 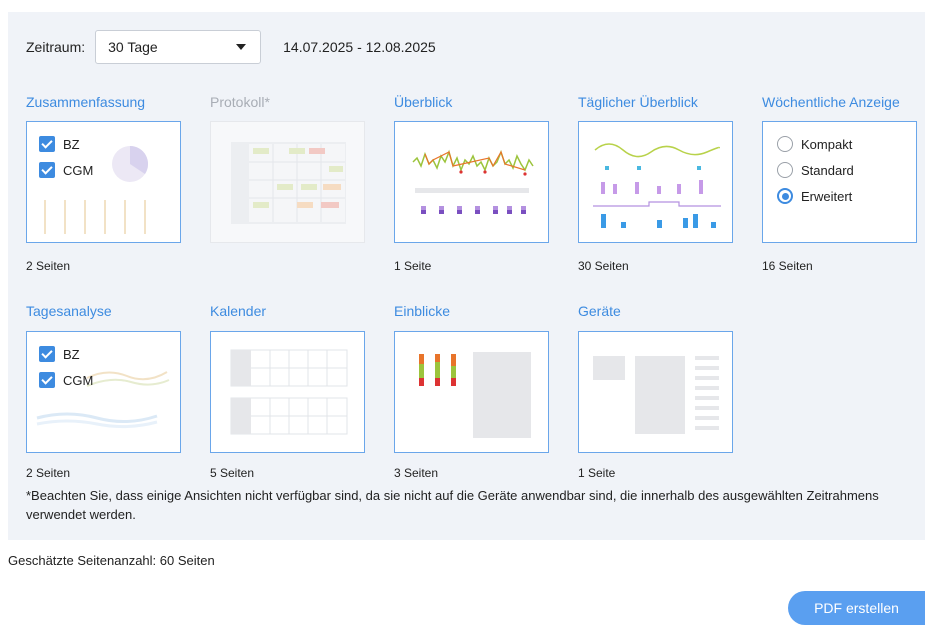 I want to click on cgm-daily-label: CGM, so click(x=78, y=380).